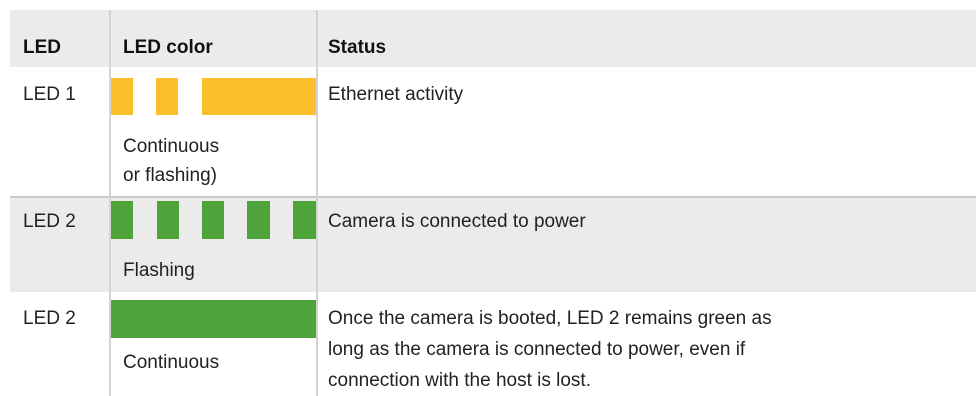 The width and height of the screenshot is (976, 396). What do you see at coordinates (42, 47) in the screenshot?
I see `header-led: LED` at bounding box center [42, 47].